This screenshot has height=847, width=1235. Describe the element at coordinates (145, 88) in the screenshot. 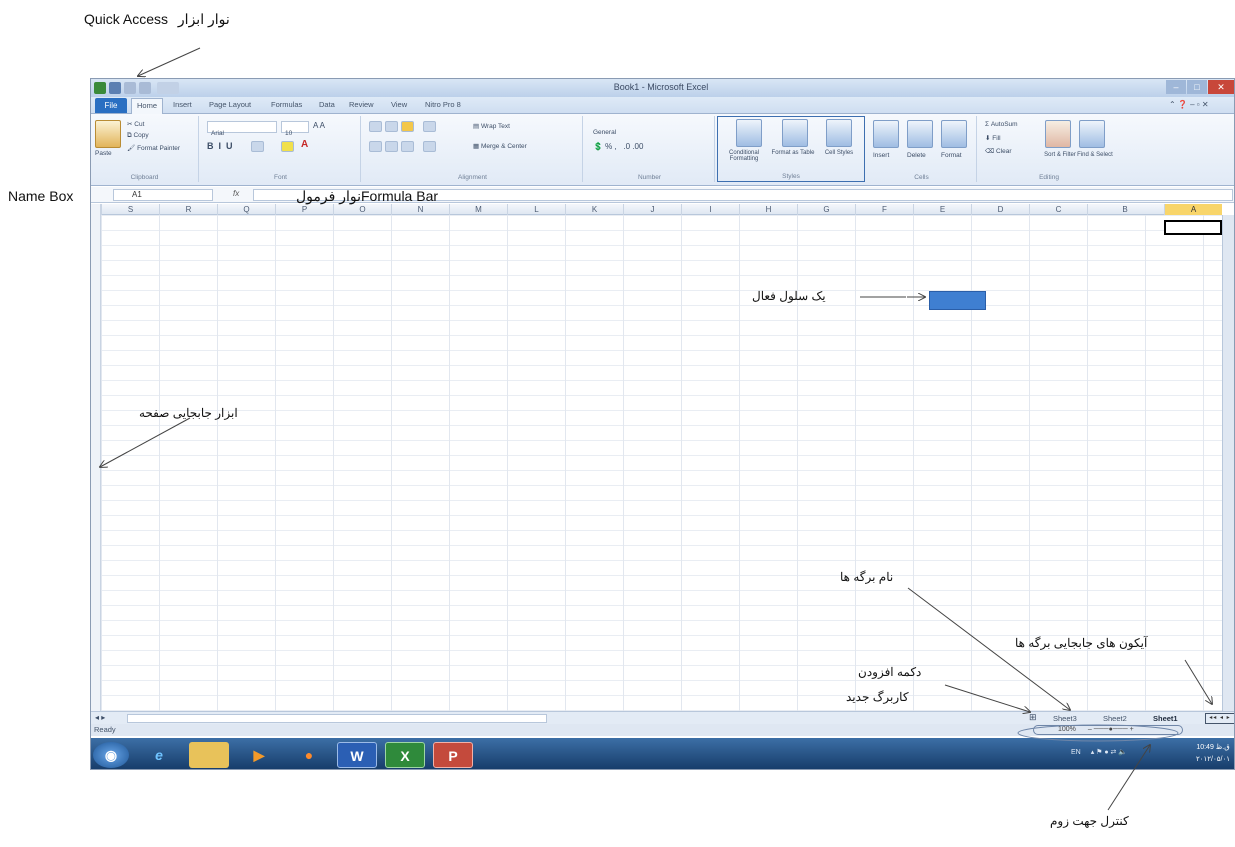

I see `redo-icon` at that location.